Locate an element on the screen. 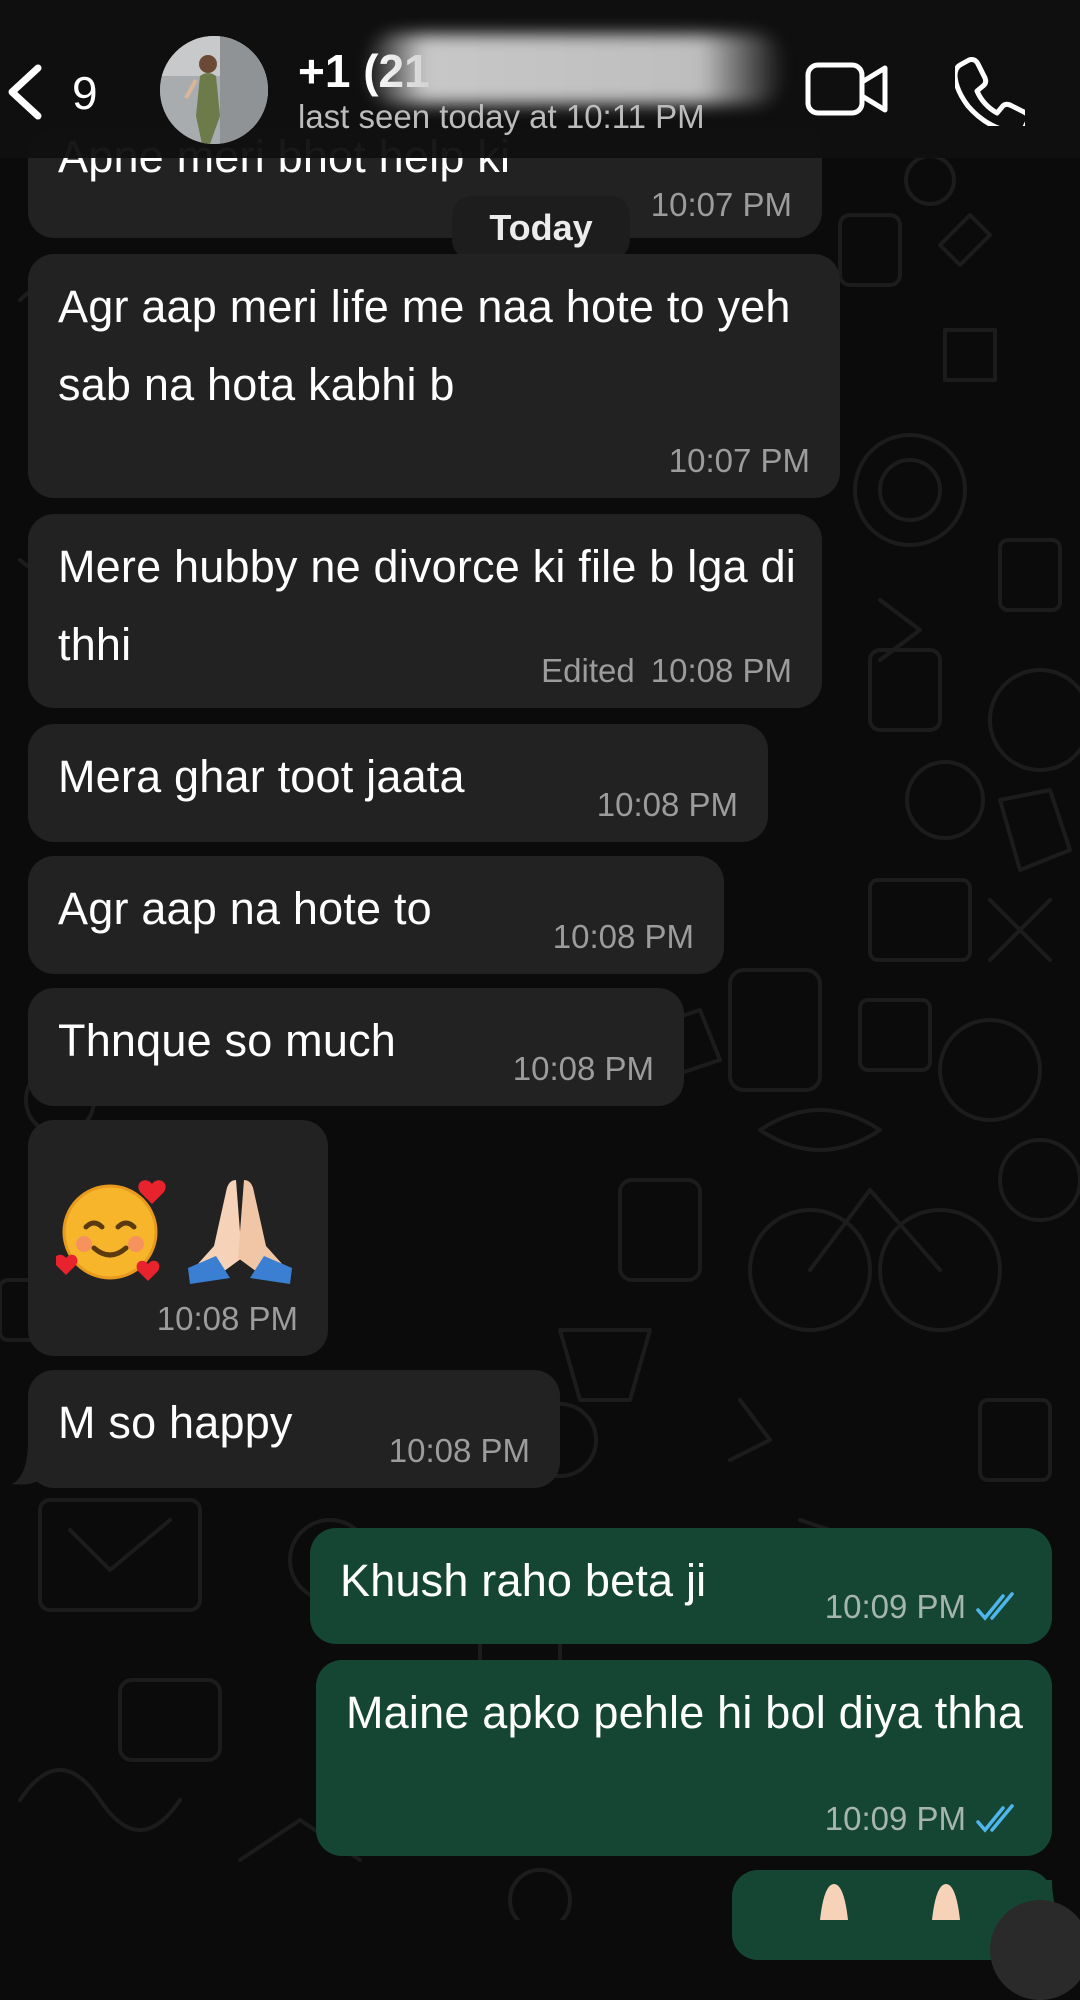 The width and height of the screenshot is (1080, 2000). avatar-photo is located at coordinates (214, 90).